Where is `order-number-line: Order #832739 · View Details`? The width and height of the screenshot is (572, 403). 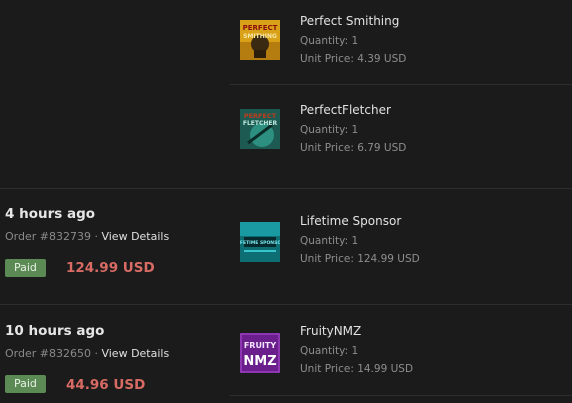 order-number-line: Order #832739 · View Details is located at coordinates (87, 236).